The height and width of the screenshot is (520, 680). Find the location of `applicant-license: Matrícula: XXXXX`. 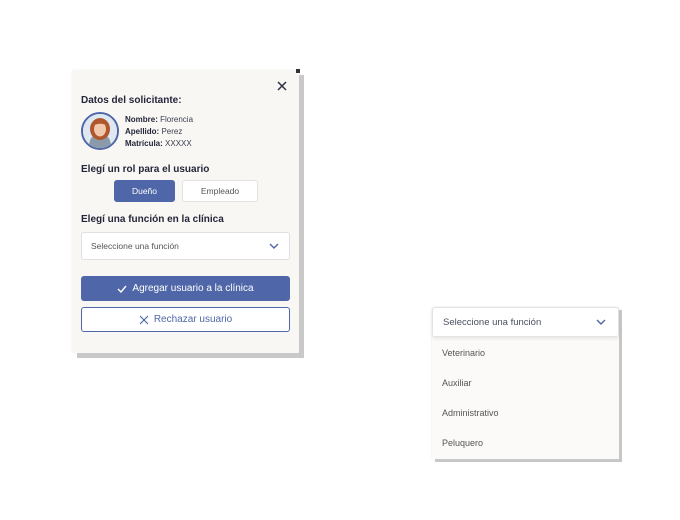

applicant-license: Matrícula: XXXXX is located at coordinates (158, 143).